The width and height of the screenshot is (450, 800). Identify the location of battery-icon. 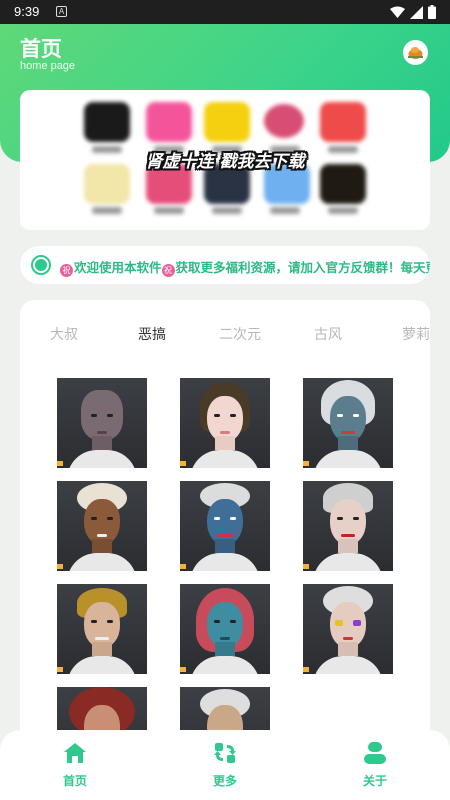
(432, 12).